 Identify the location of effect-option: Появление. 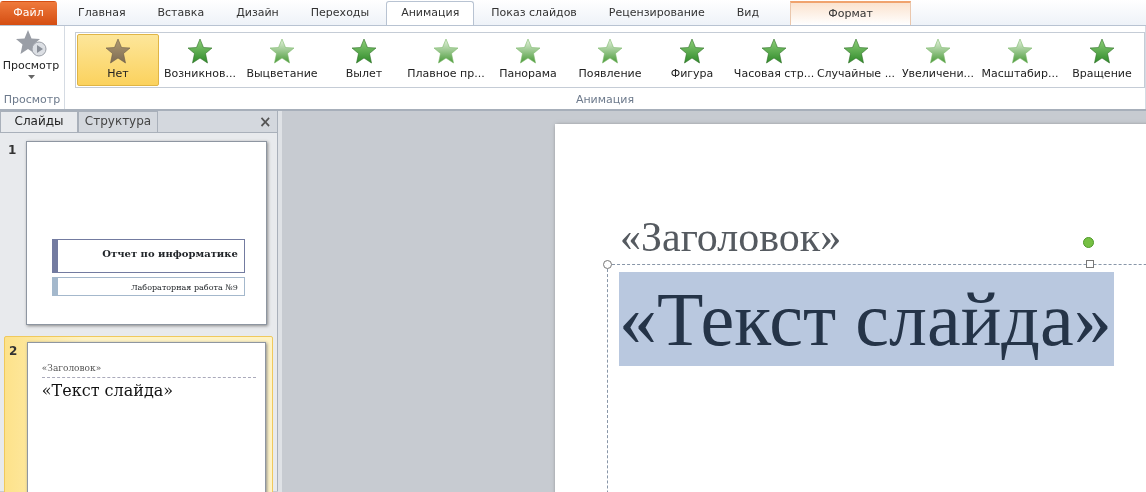
(610, 60).